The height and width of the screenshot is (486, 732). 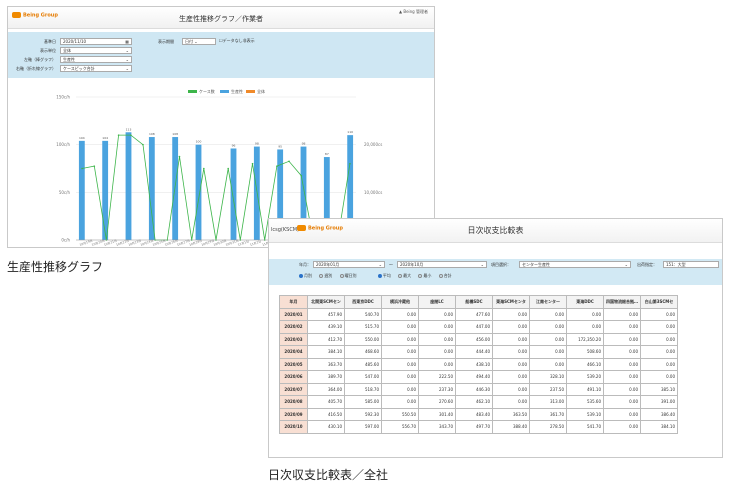 What do you see at coordinates (63, 97) in the screenshot?
I see `y-left-tick-label: 150c/h` at bounding box center [63, 97].